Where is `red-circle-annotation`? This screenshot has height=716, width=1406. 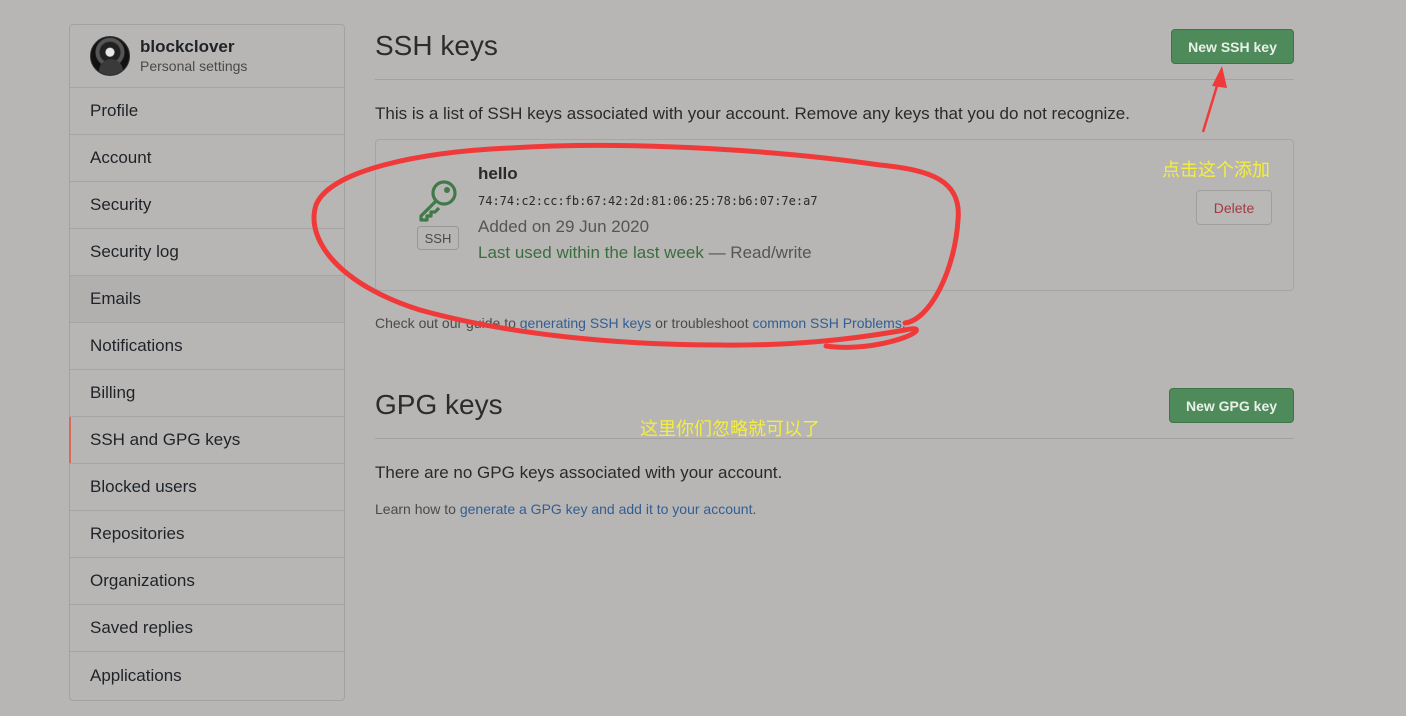
red-circle-annotation is located at coordinates (636, 246).